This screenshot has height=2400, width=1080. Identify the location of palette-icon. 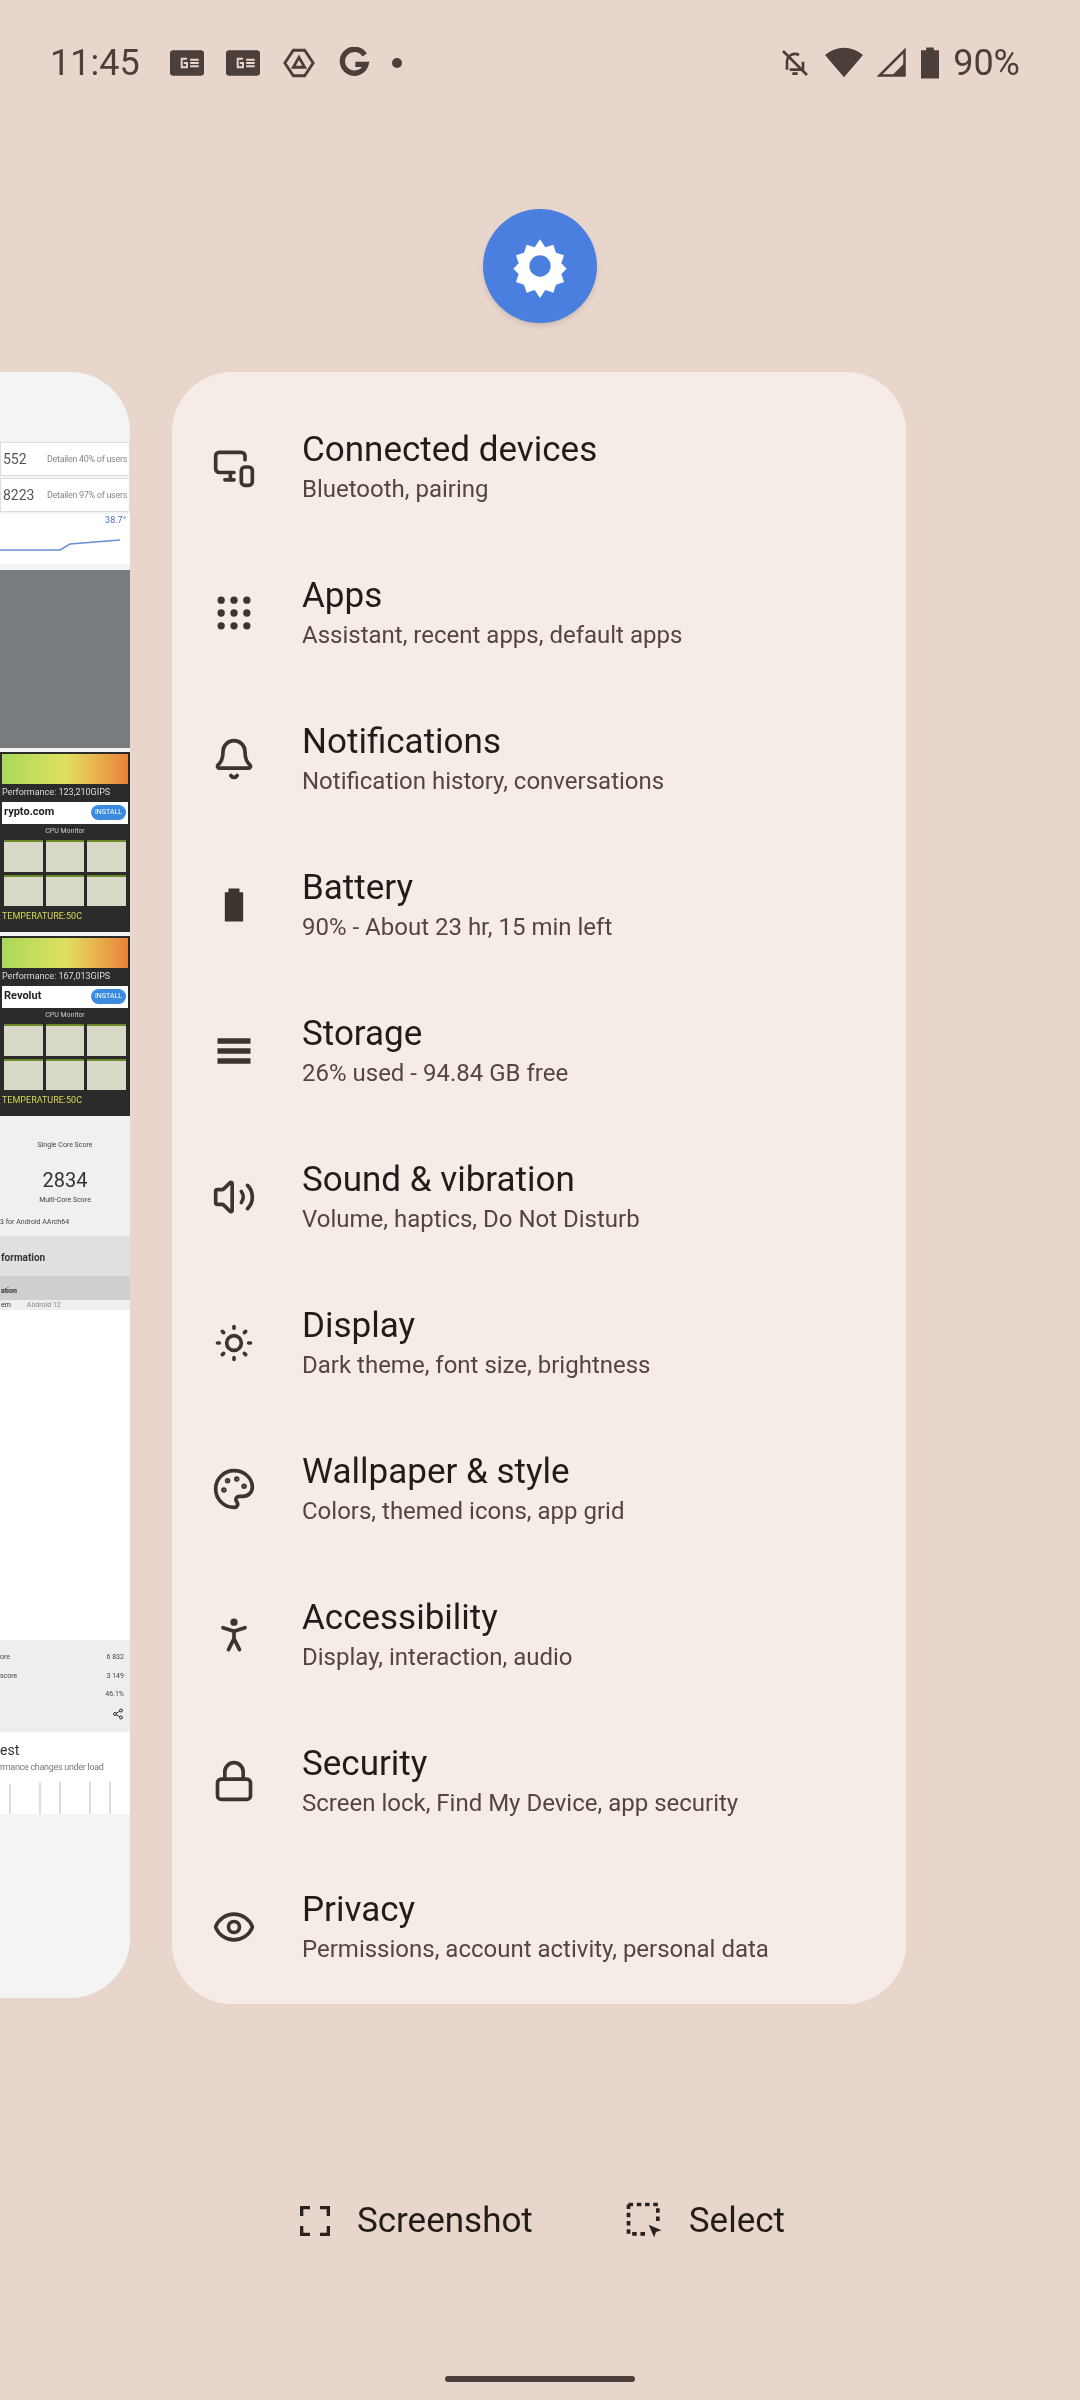
(234, 1489).